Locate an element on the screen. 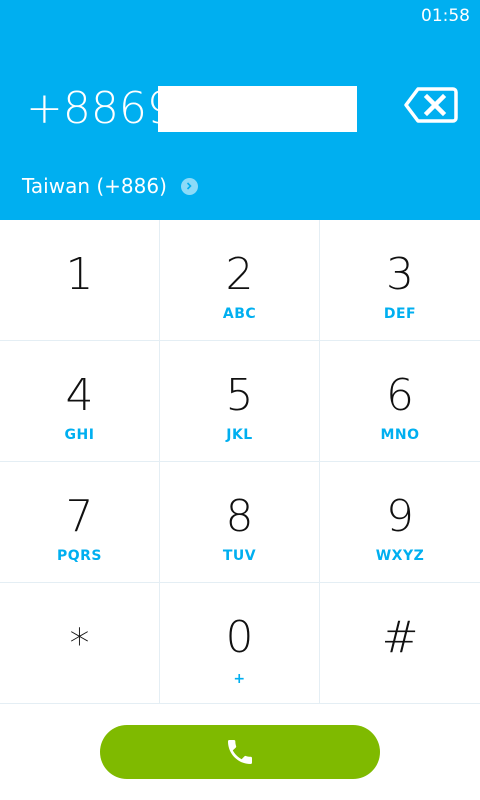 The image size is (480, 800). key-2: 2 ABC is located at coordinates (240, 280).